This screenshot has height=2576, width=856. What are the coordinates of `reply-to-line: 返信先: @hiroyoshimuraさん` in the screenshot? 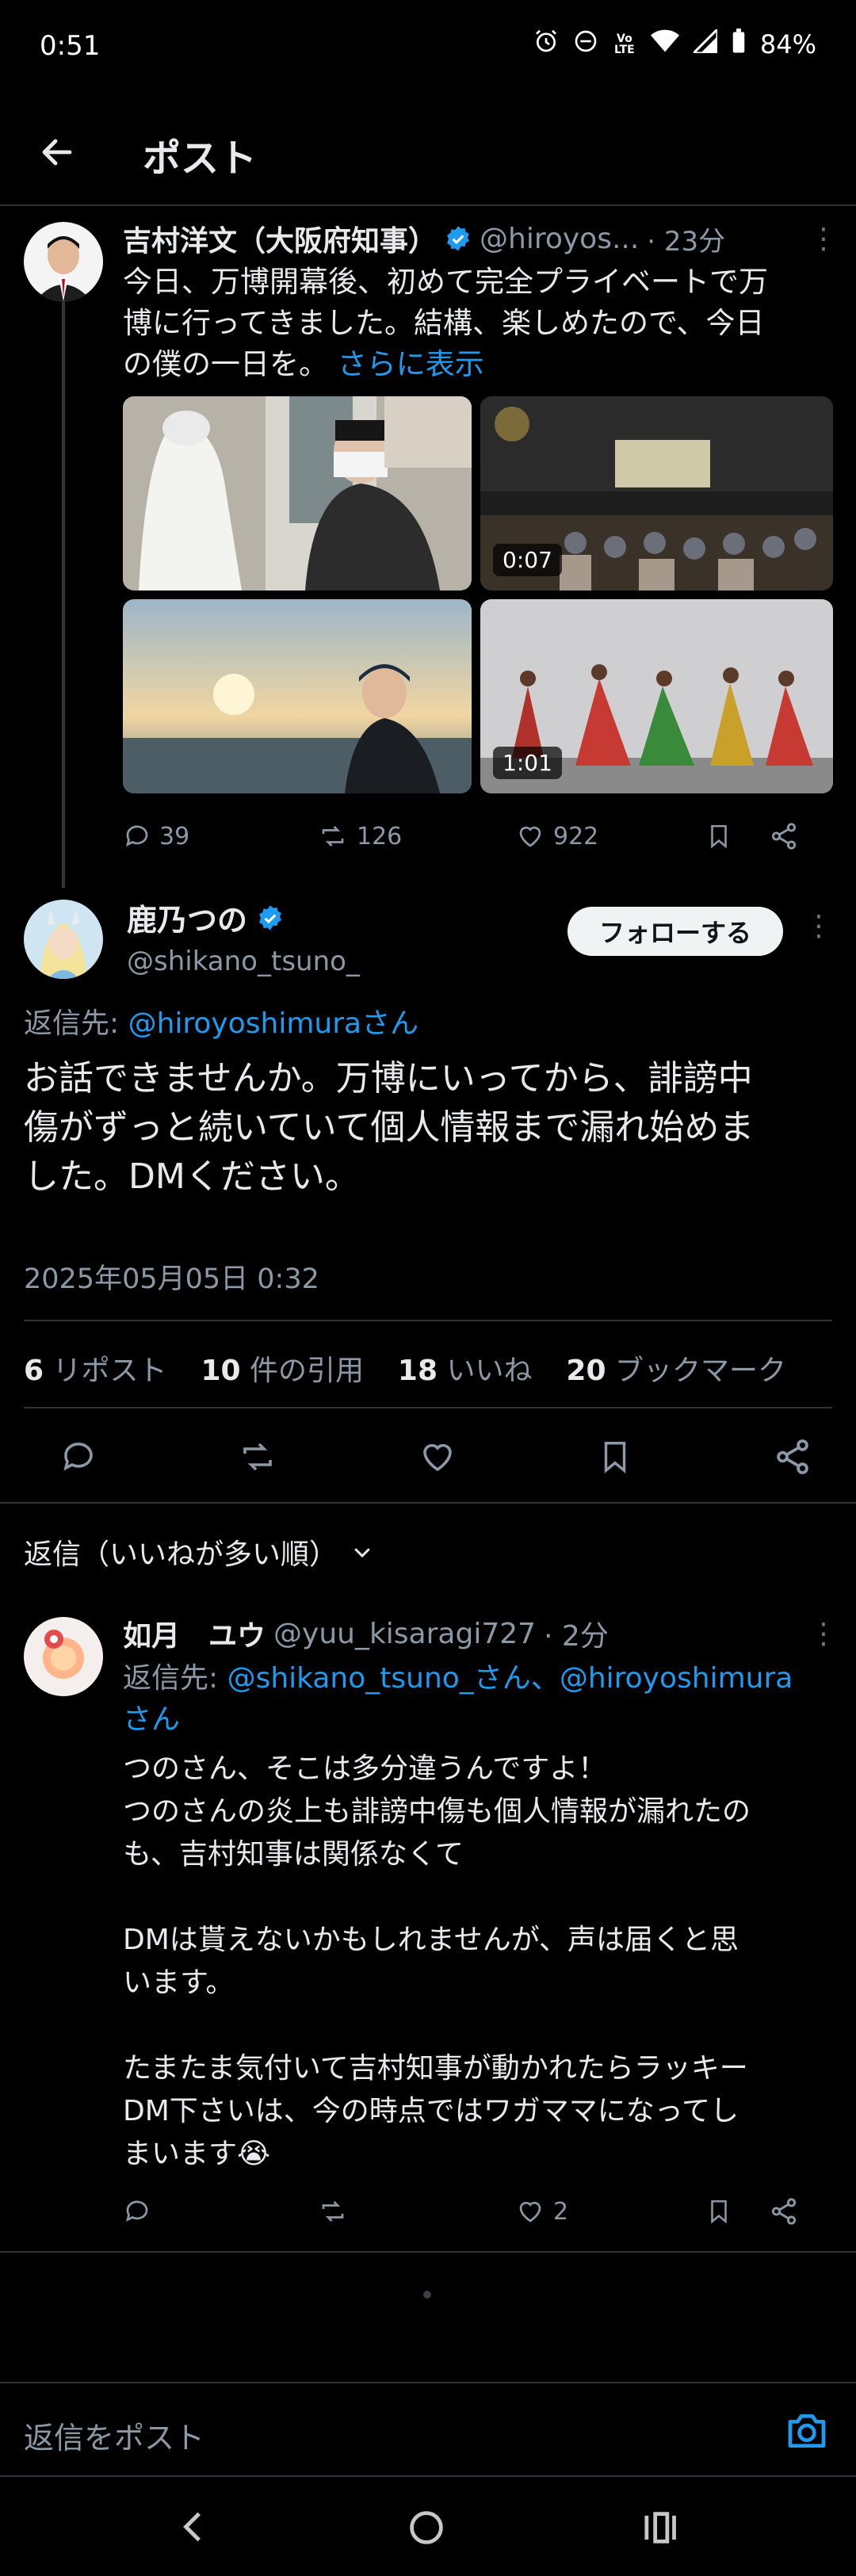 It's located at (222, 1023).